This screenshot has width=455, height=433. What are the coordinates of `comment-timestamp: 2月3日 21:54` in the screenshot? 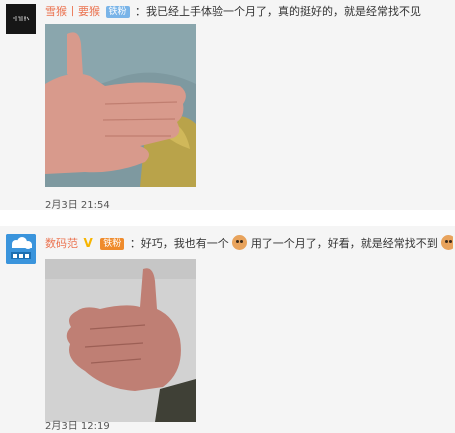 It's located at (77, 205).